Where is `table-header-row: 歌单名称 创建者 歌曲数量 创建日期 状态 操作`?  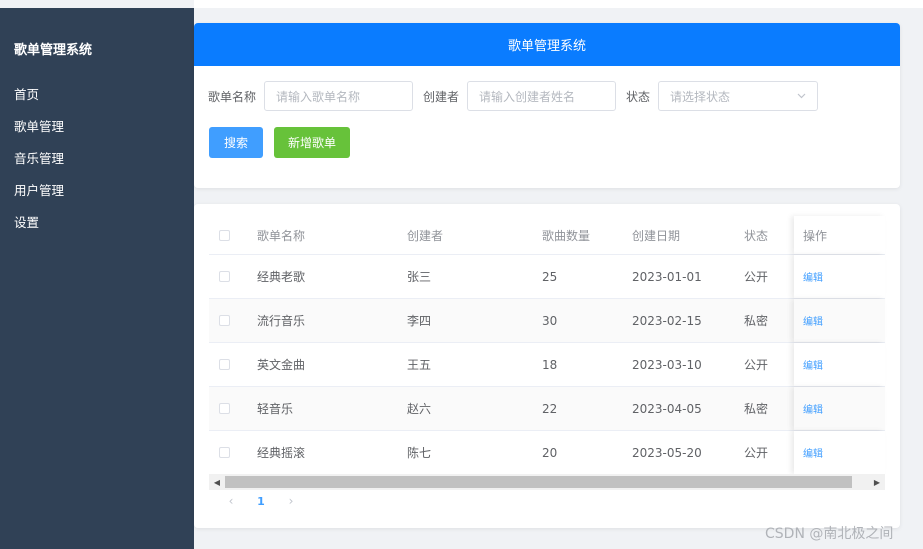 table-header-row: 歌单名称 创建者 歌曲数量 创建日期 状态 操作 is located at coordinates (547, 235).